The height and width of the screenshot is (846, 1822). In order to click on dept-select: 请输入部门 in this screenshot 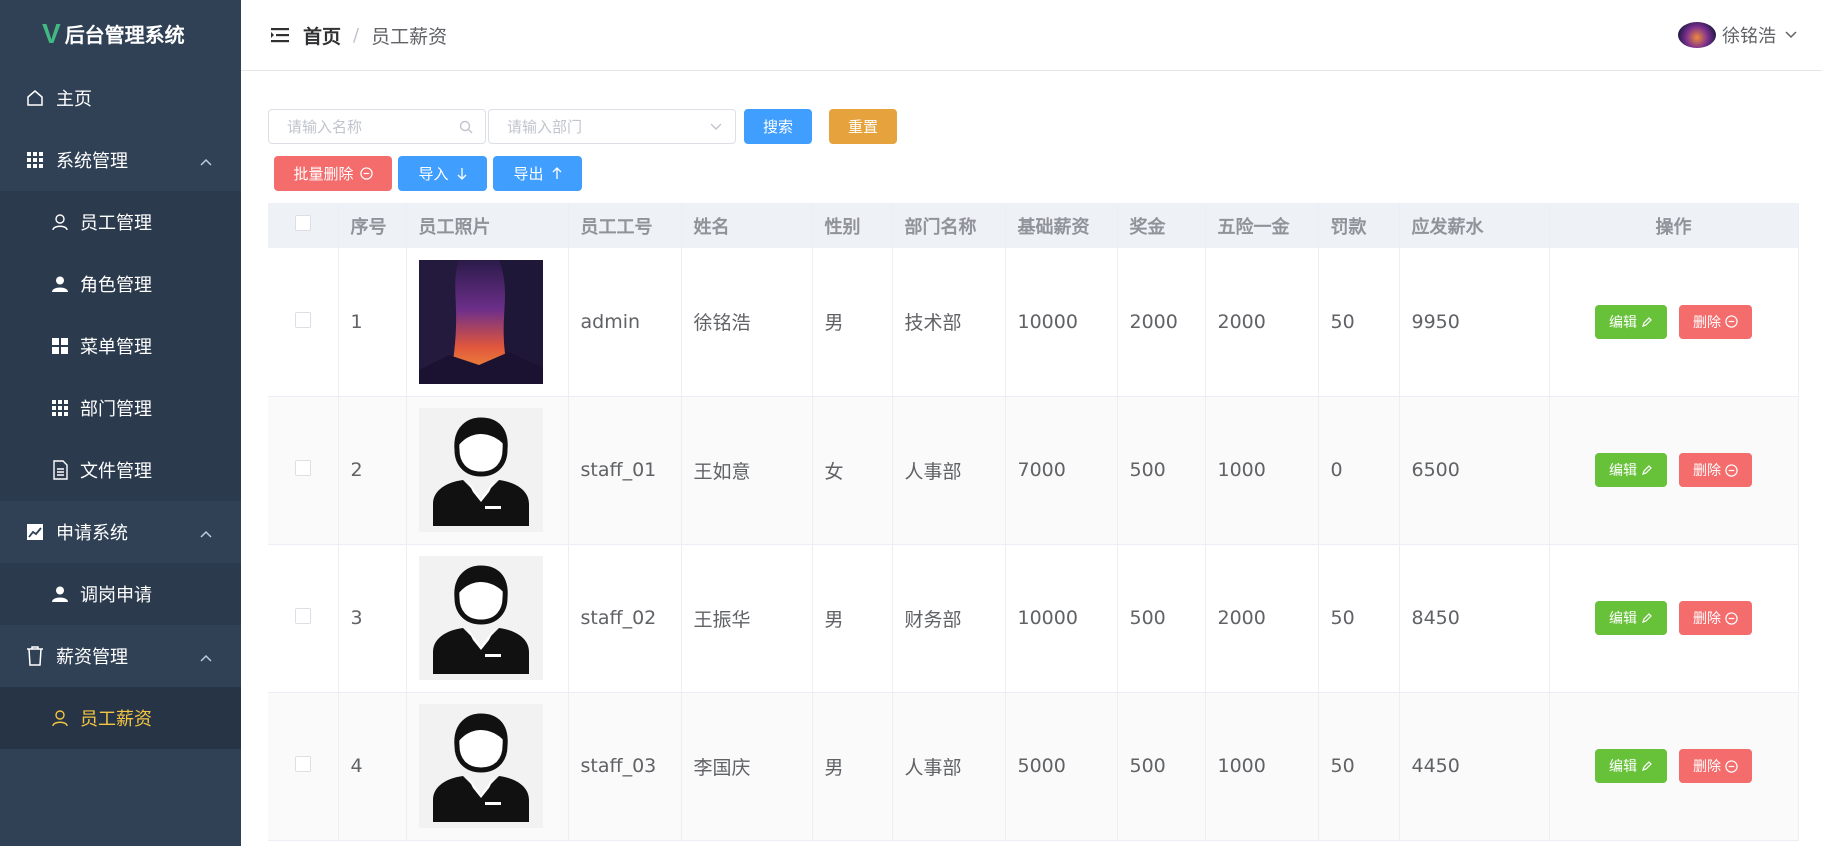, I will do `click(612, 126)`.